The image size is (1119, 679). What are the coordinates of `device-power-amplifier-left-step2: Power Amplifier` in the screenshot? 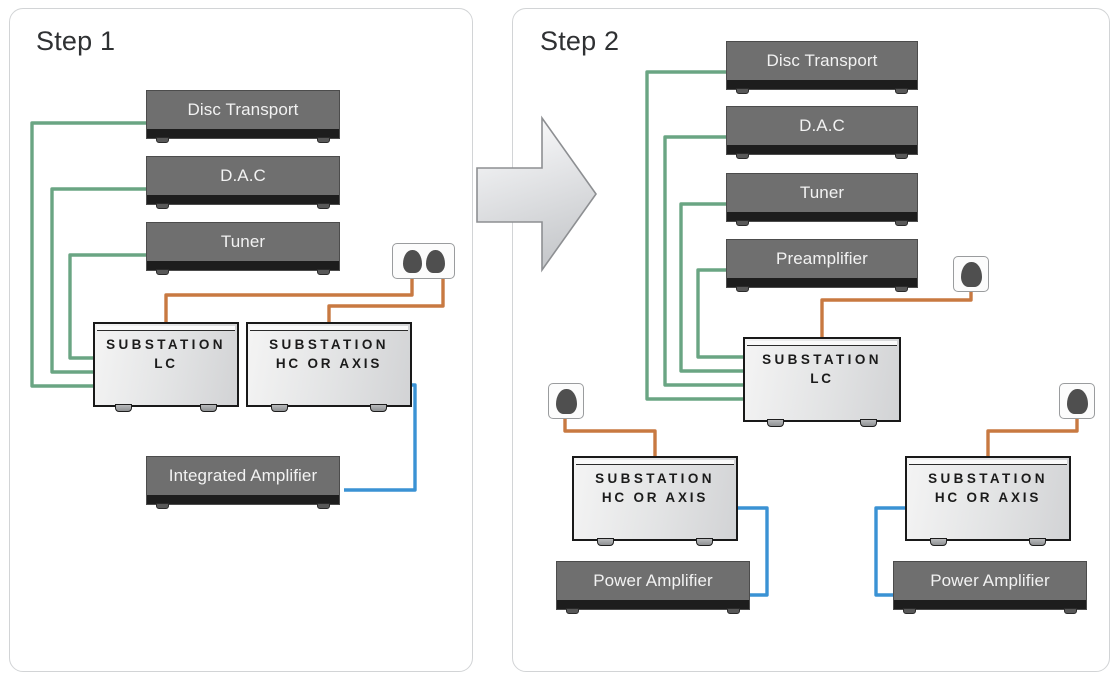 It's located at (653, 587).